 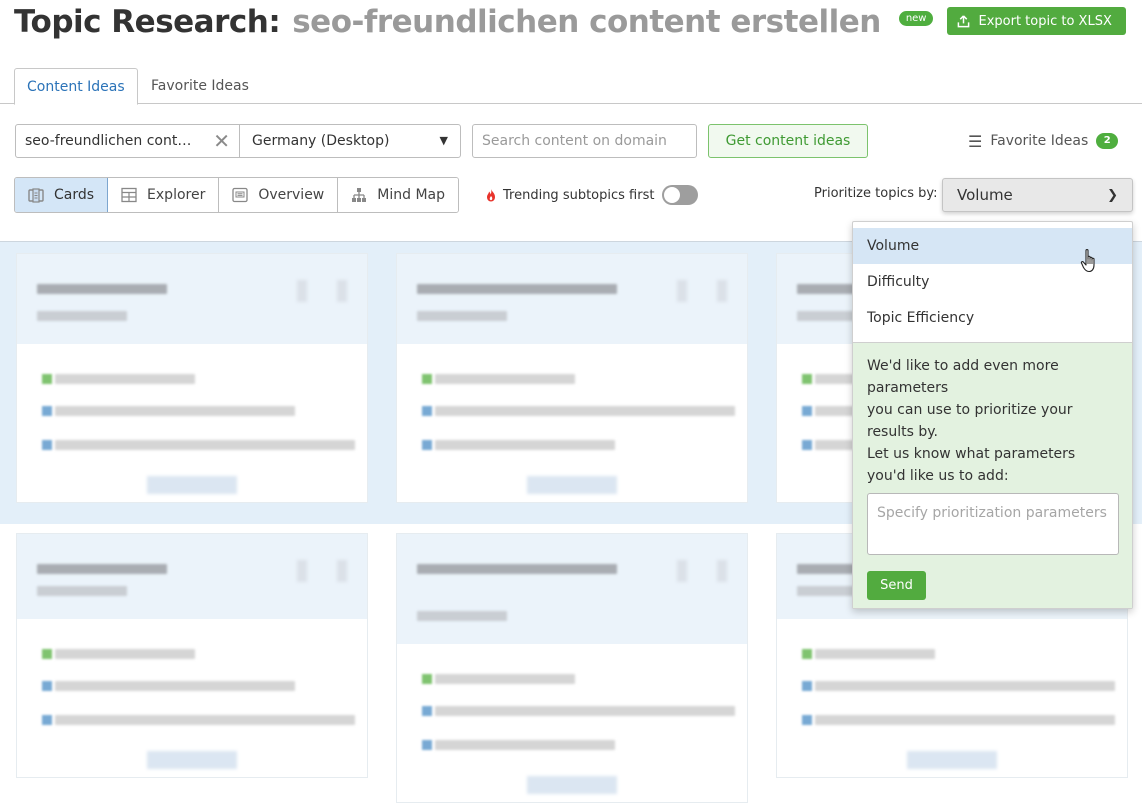 What do you see at coordinates (975, 141) in the screenshot?
I see `list-icon: ☰` at bounding box center [975, 141].